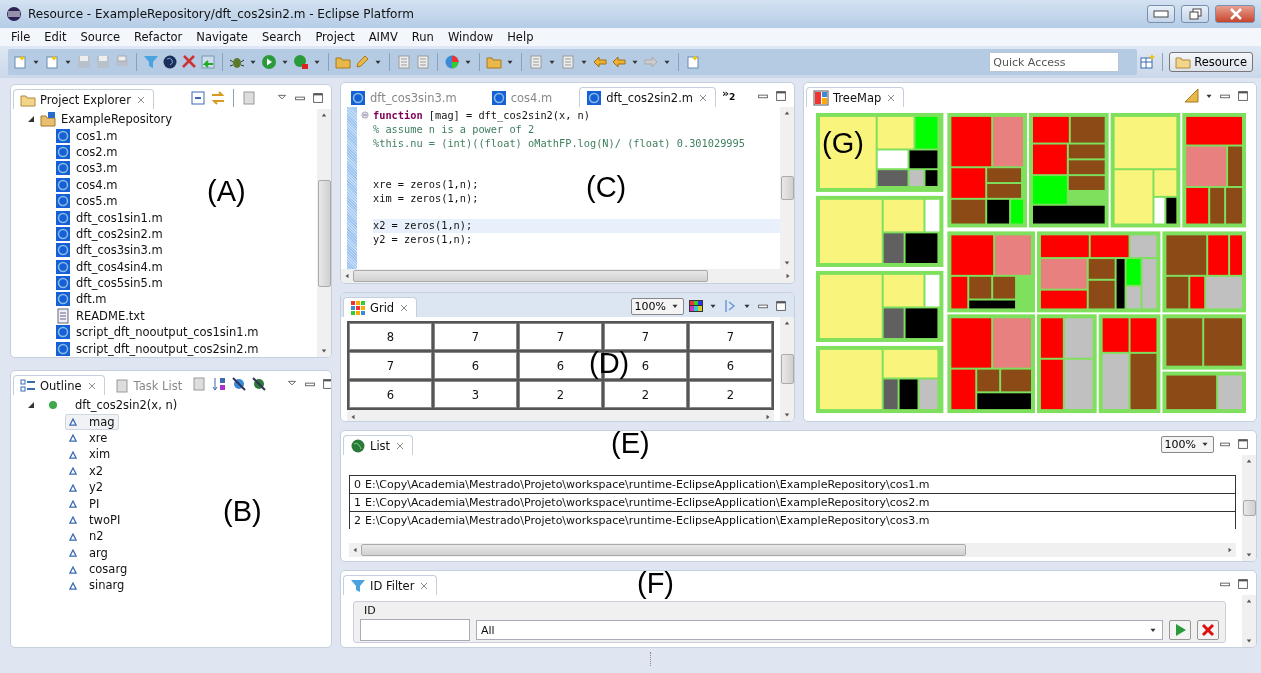 This screenshot has width=1261, height=673. I want to click on fold-icon, so click(365, 115).